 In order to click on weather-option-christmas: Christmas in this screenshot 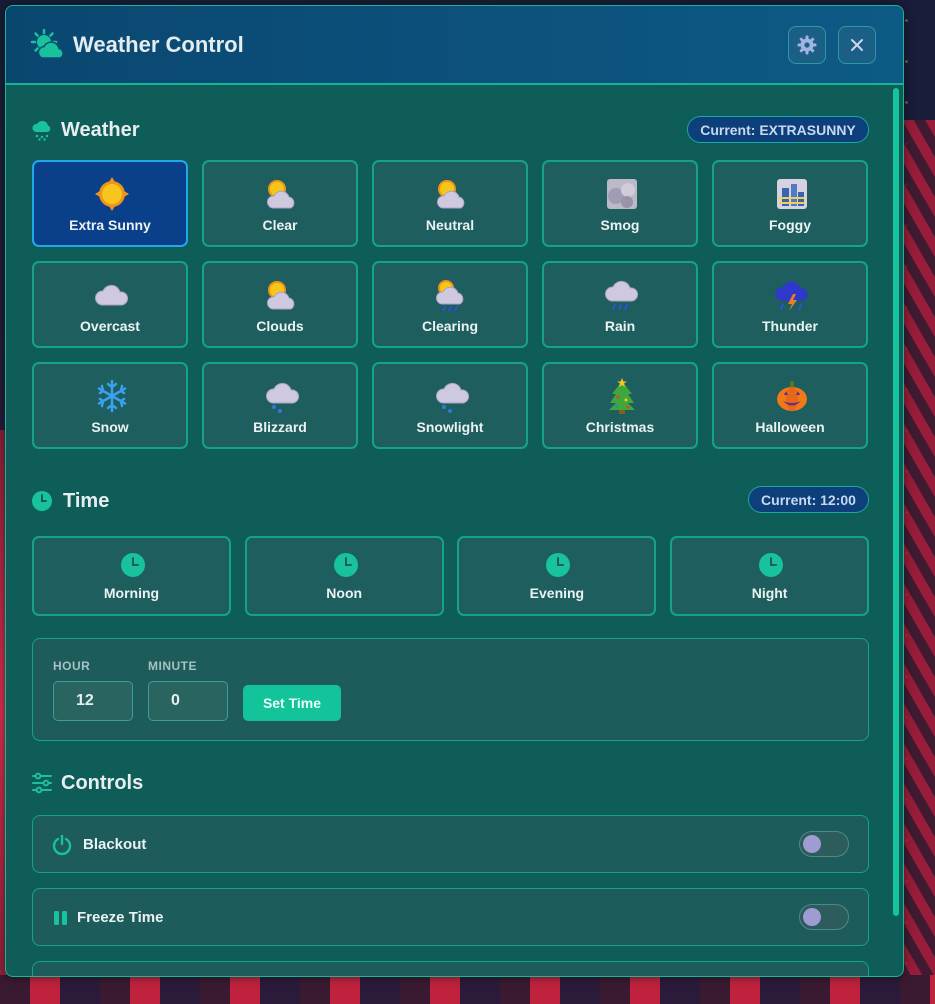, I will do `click(620, 405)`.